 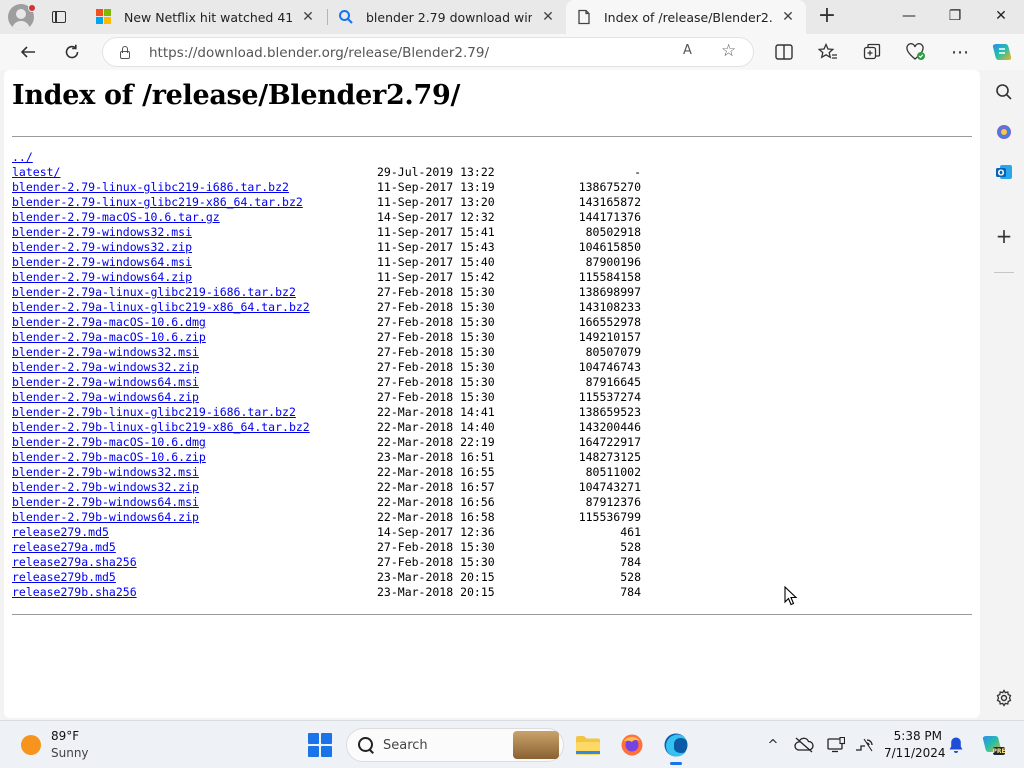 What do you see at coordinates (773, 745) in the screenshot?
I see `show-hidden-icons-chevron: ^` at bounding box center [773, 745].